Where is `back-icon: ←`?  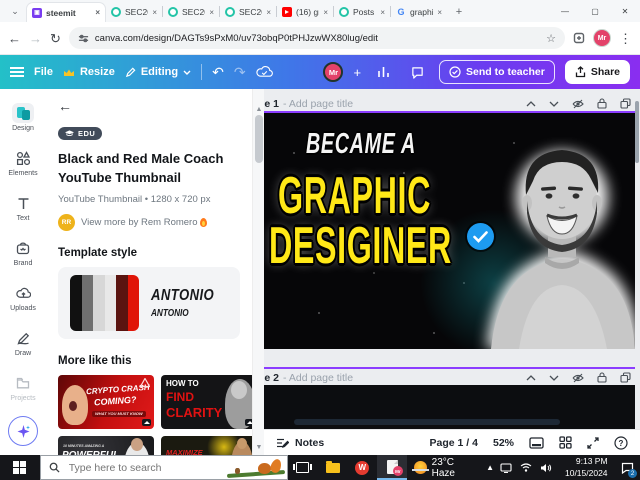 back-icon: ← is located at coordinates (14, 38).